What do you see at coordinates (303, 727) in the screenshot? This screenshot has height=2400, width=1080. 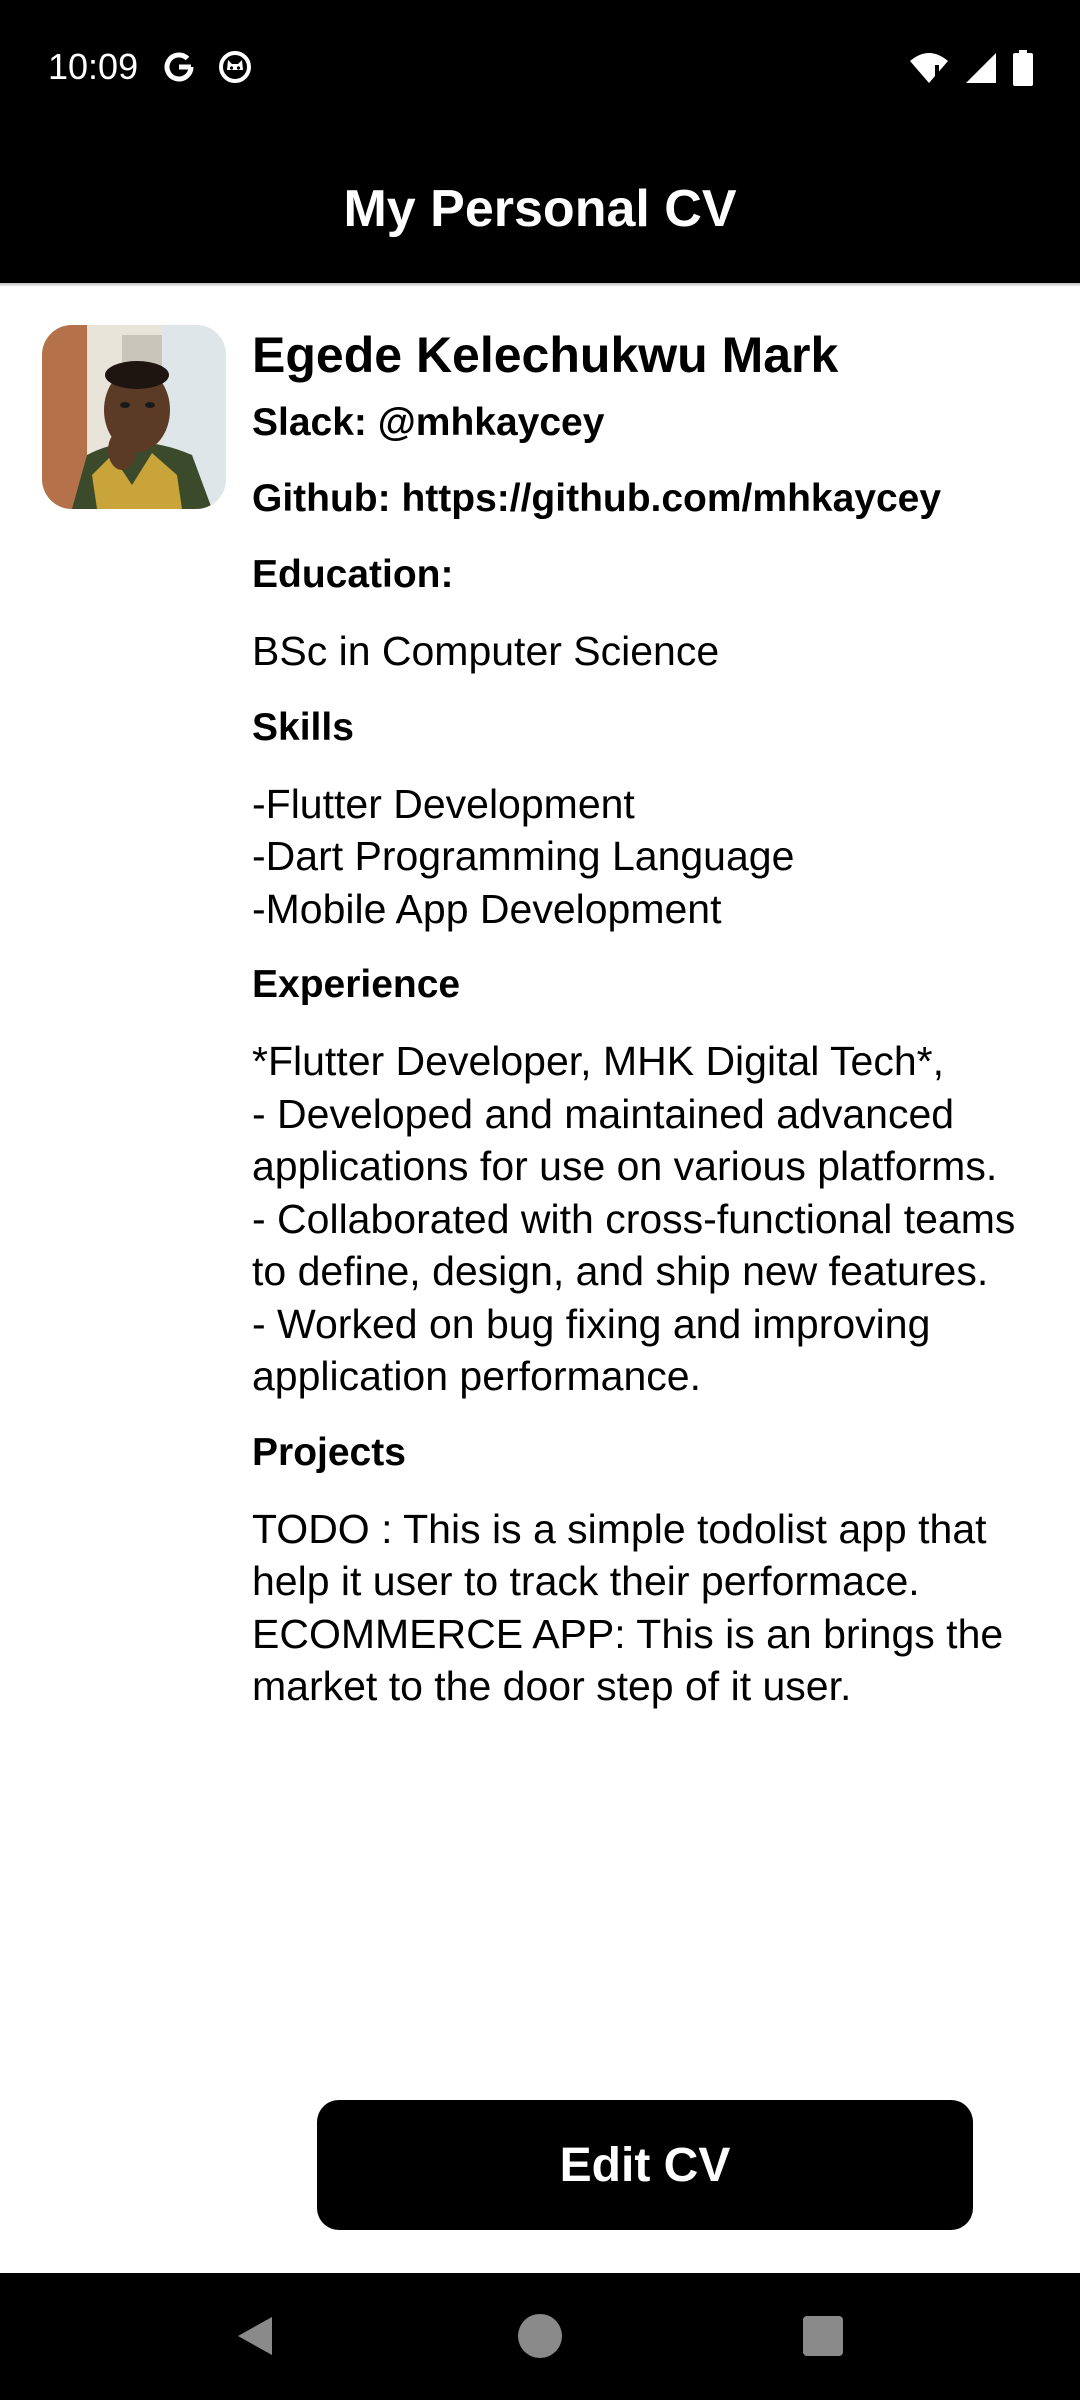 I see `skills-heading: Skills` at bounding box center [303, 727].